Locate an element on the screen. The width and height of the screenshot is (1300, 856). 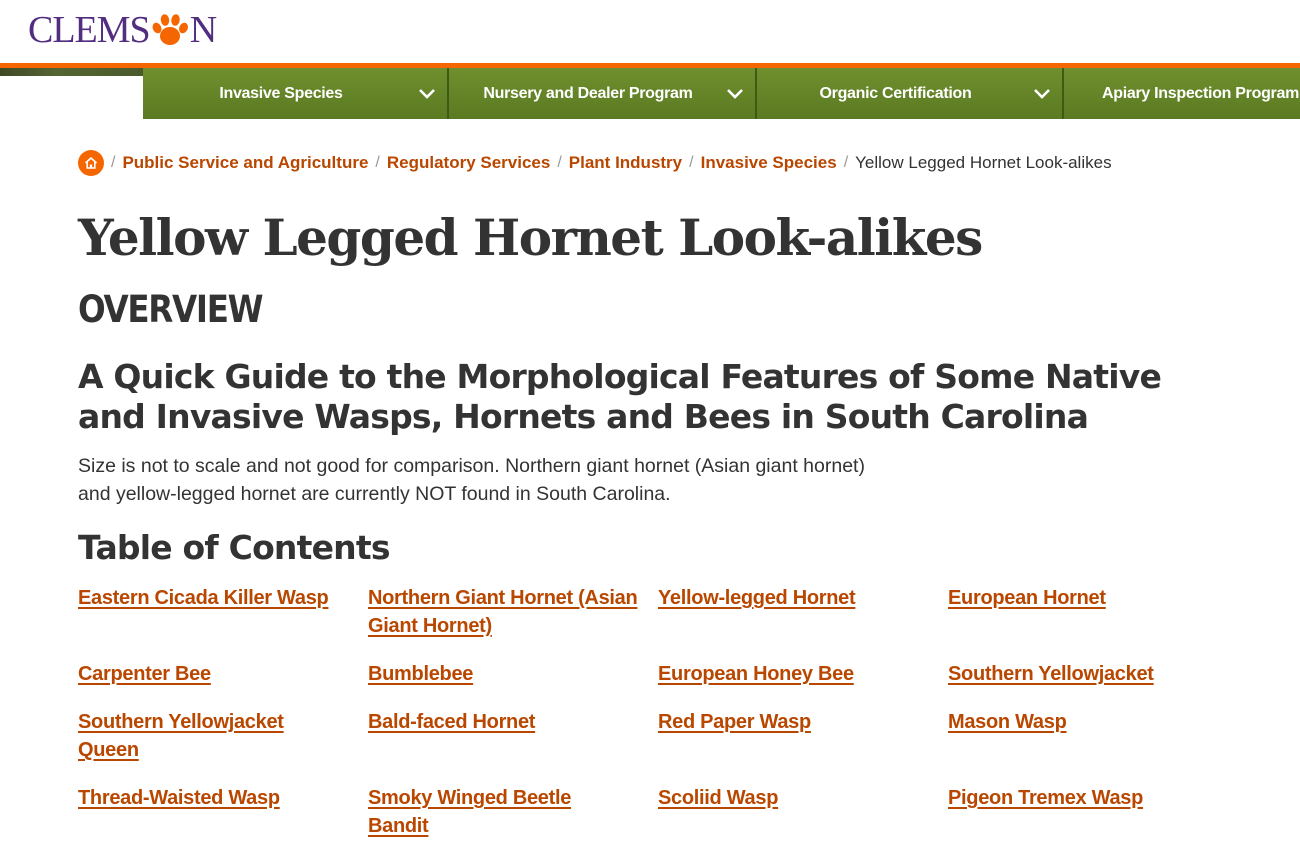
nav-item-invasive-species: Invasive Species is located at coordinates (296, 93).